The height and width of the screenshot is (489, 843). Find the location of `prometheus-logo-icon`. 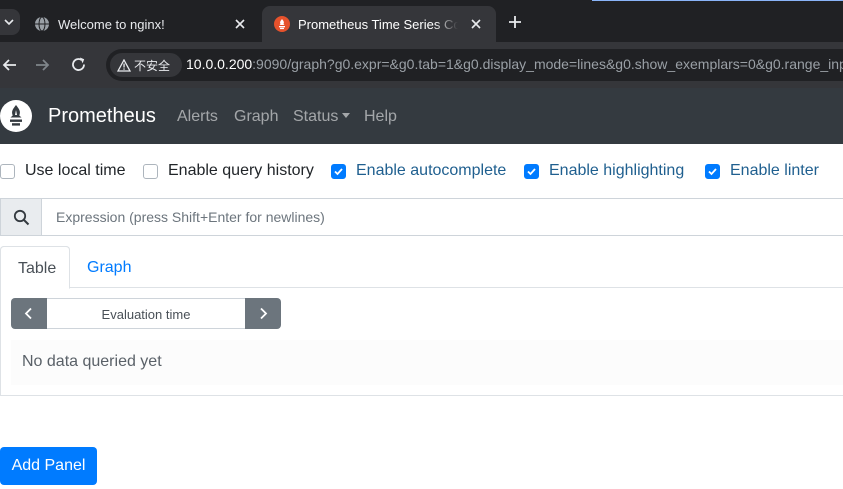

prometheus-logo-icon is located at coordinates (16, 116).